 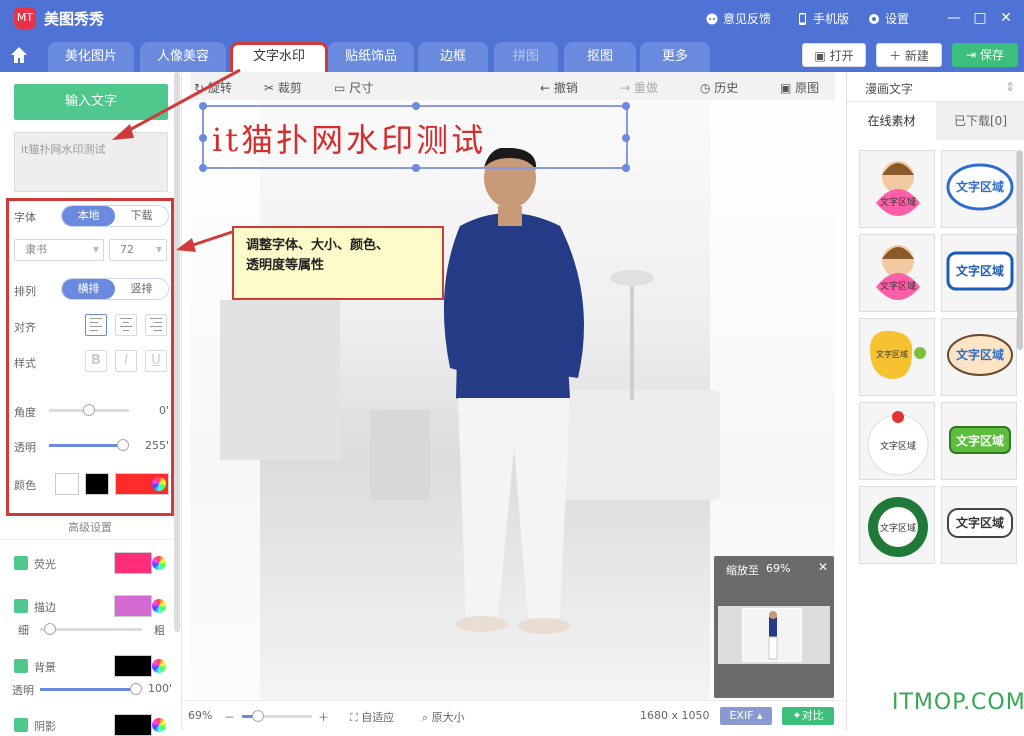 What do you see at coordinates (90, 528) in the screenshot?
I see `advanced-settings-toggle: 高级设置` at bounding box center [90, 528].